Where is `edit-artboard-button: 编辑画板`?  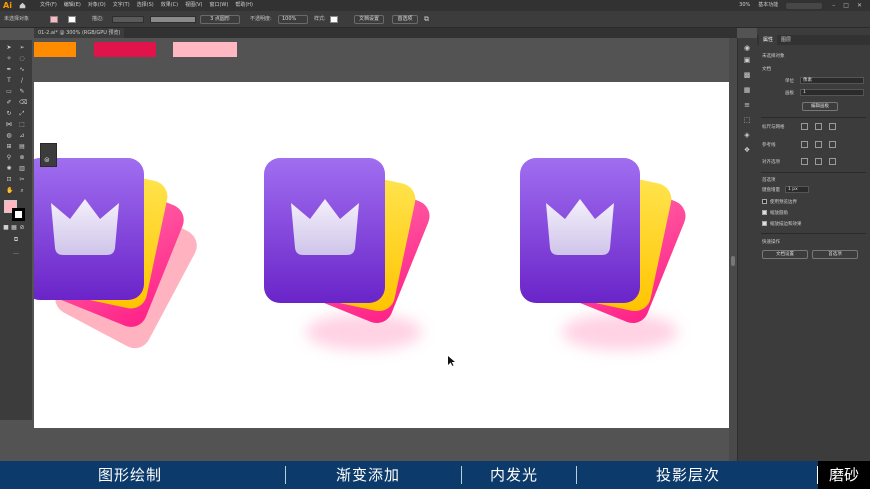
edit-artboard-button: 编辑画板 is located at coordinates (820, 106).